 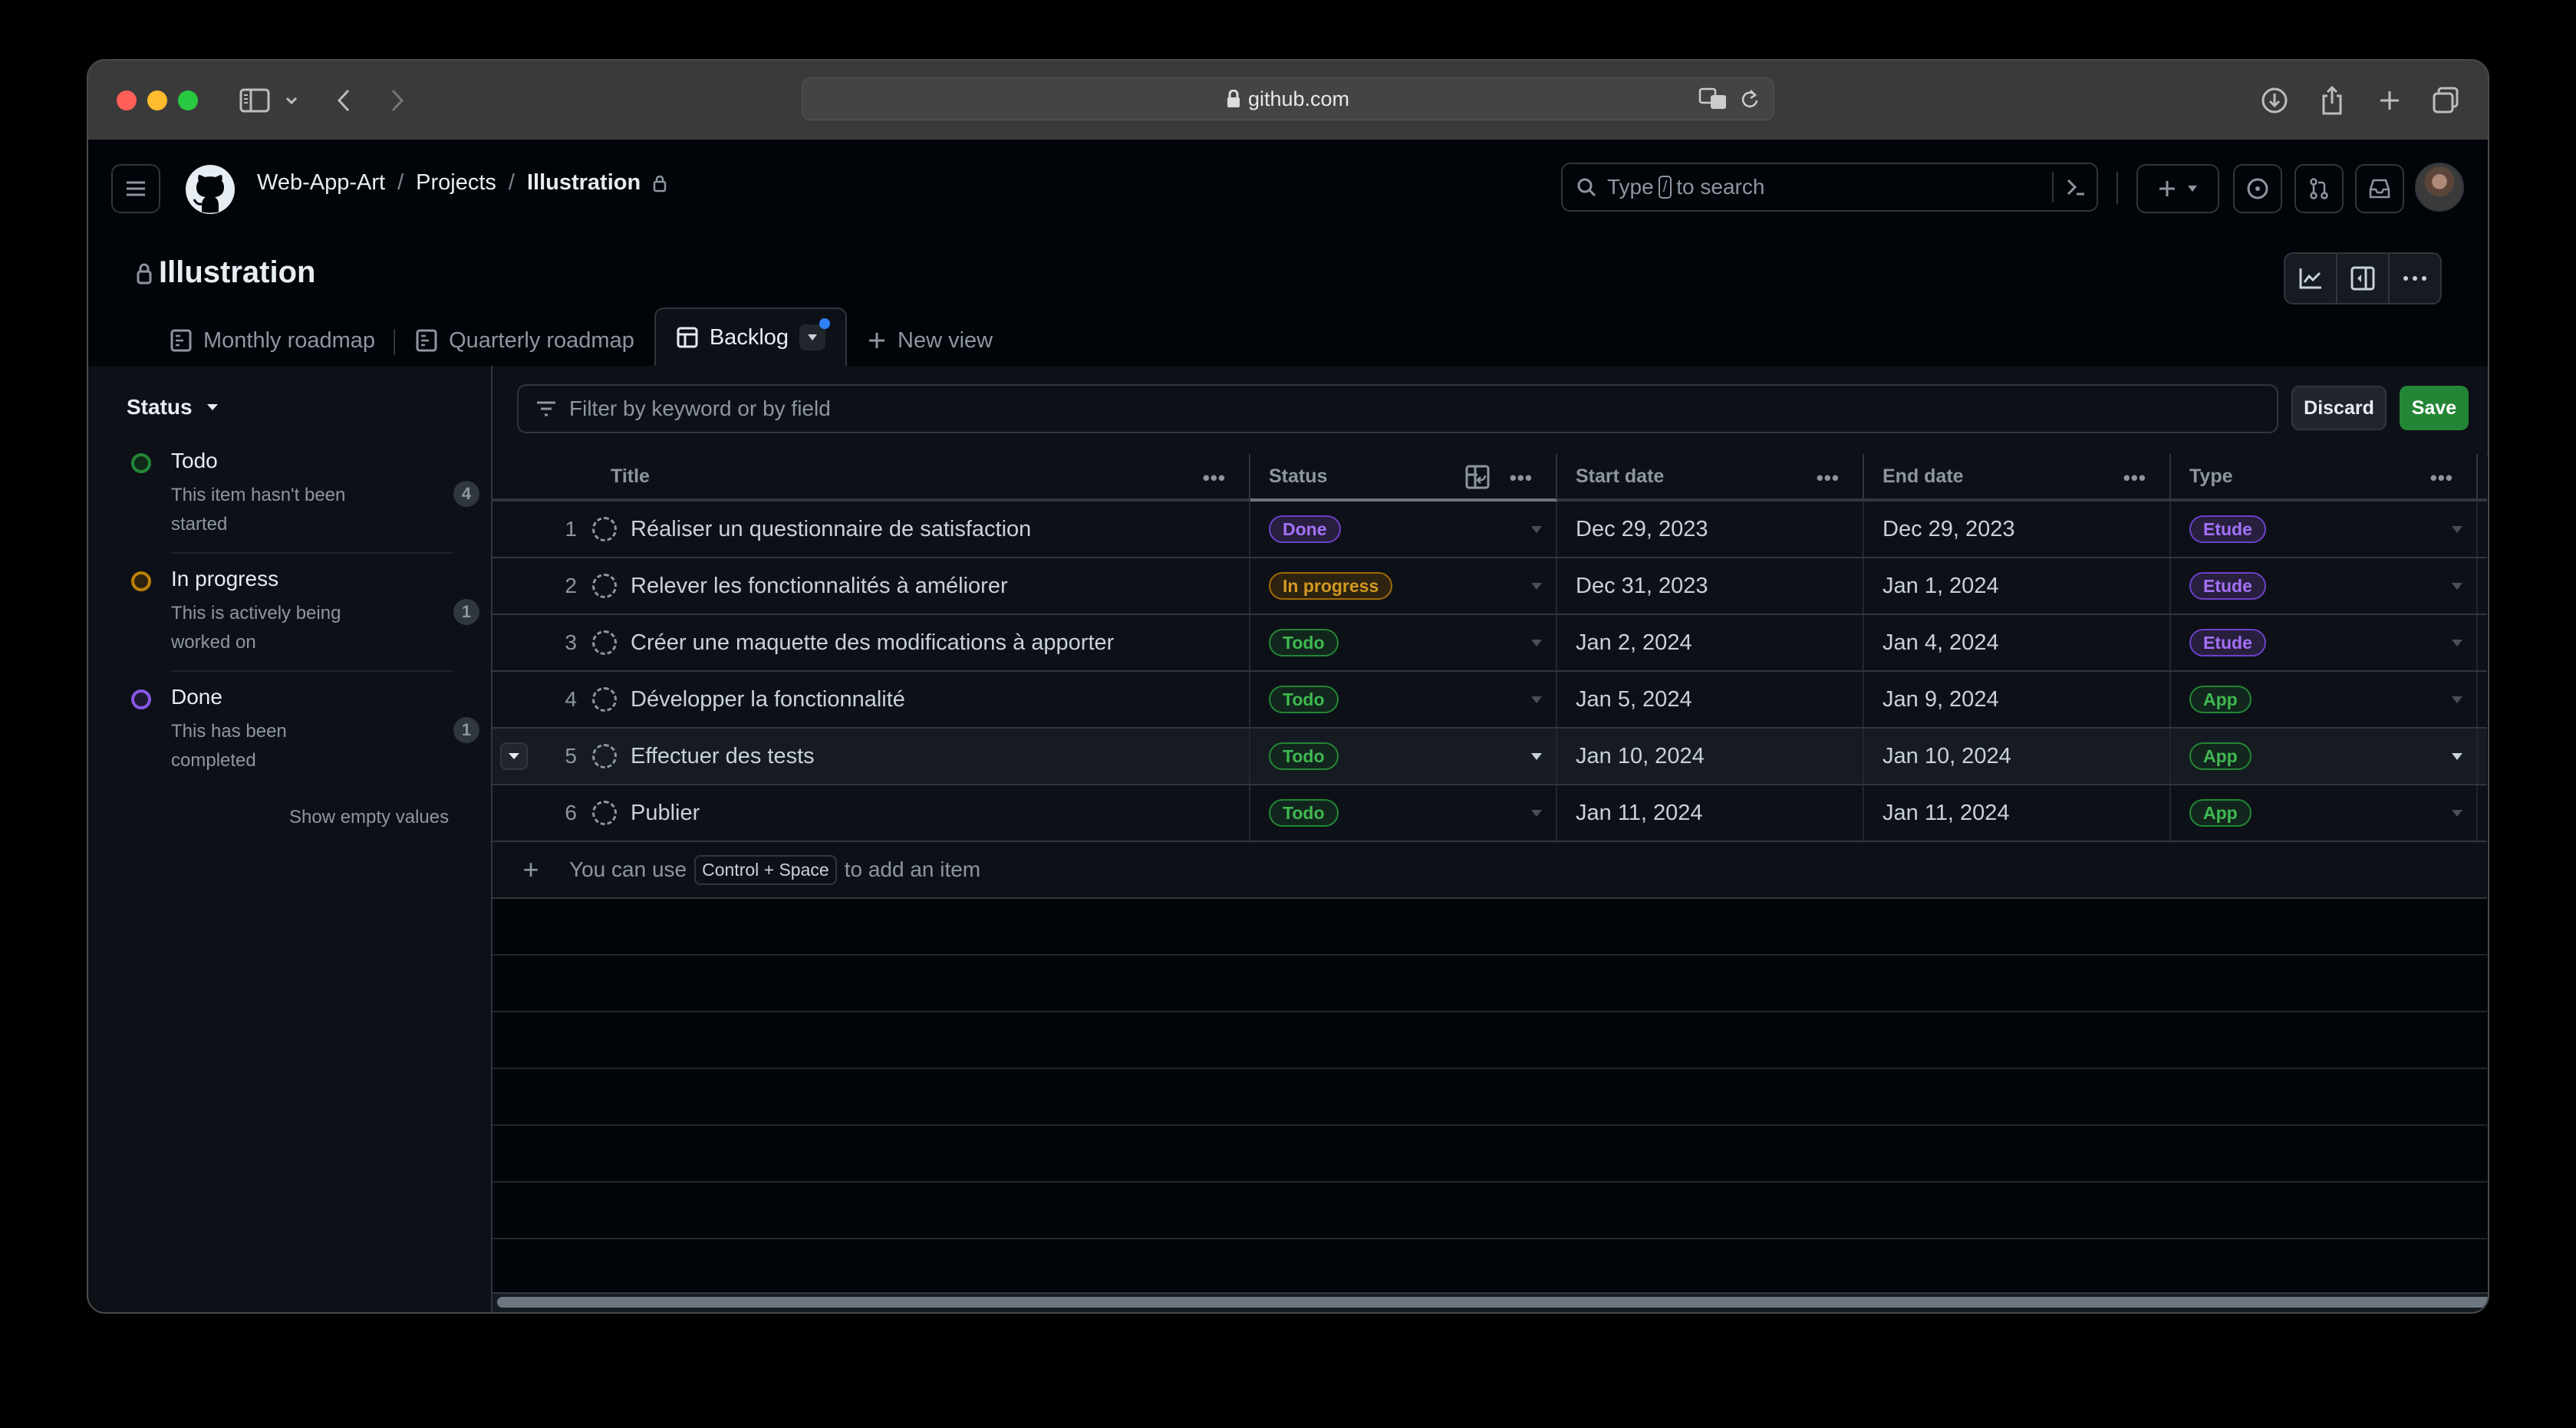 What do you see at coordinates (188, 100) in the screenshot?
I see `fullscreen-window-button` at bounding box center [188, 100].